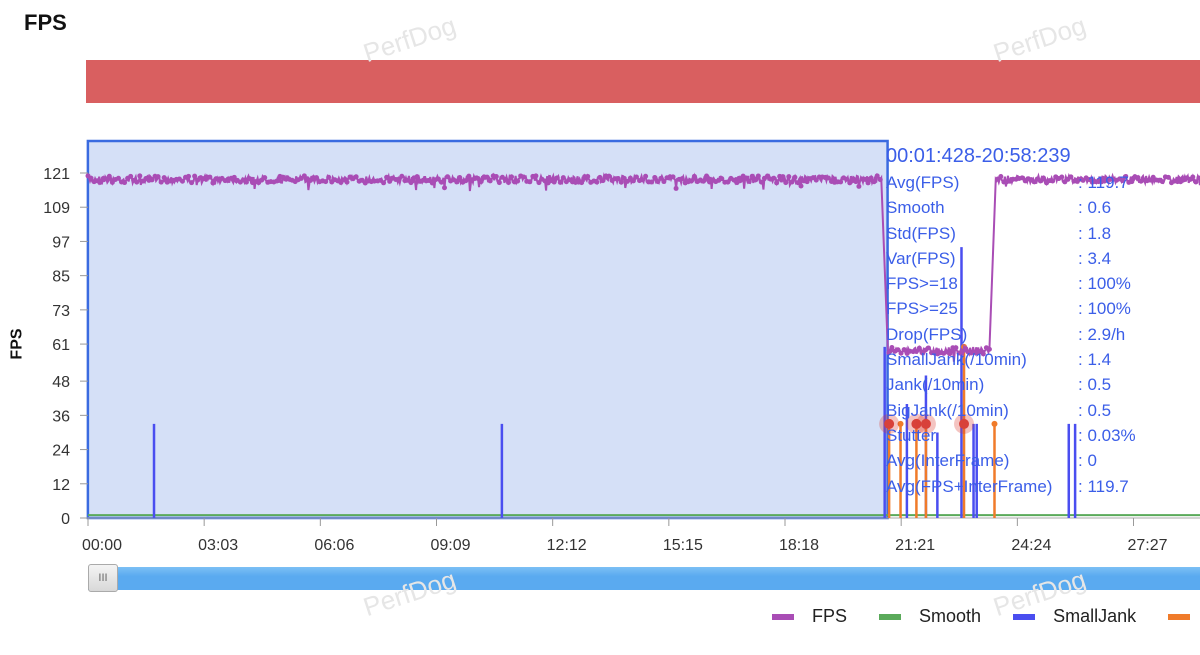 This screenshot has width=1200, height=655. Describe the element at coordinates (1024, 616) in the screenshot. I see `smalljank-swatch-icon` at that location.